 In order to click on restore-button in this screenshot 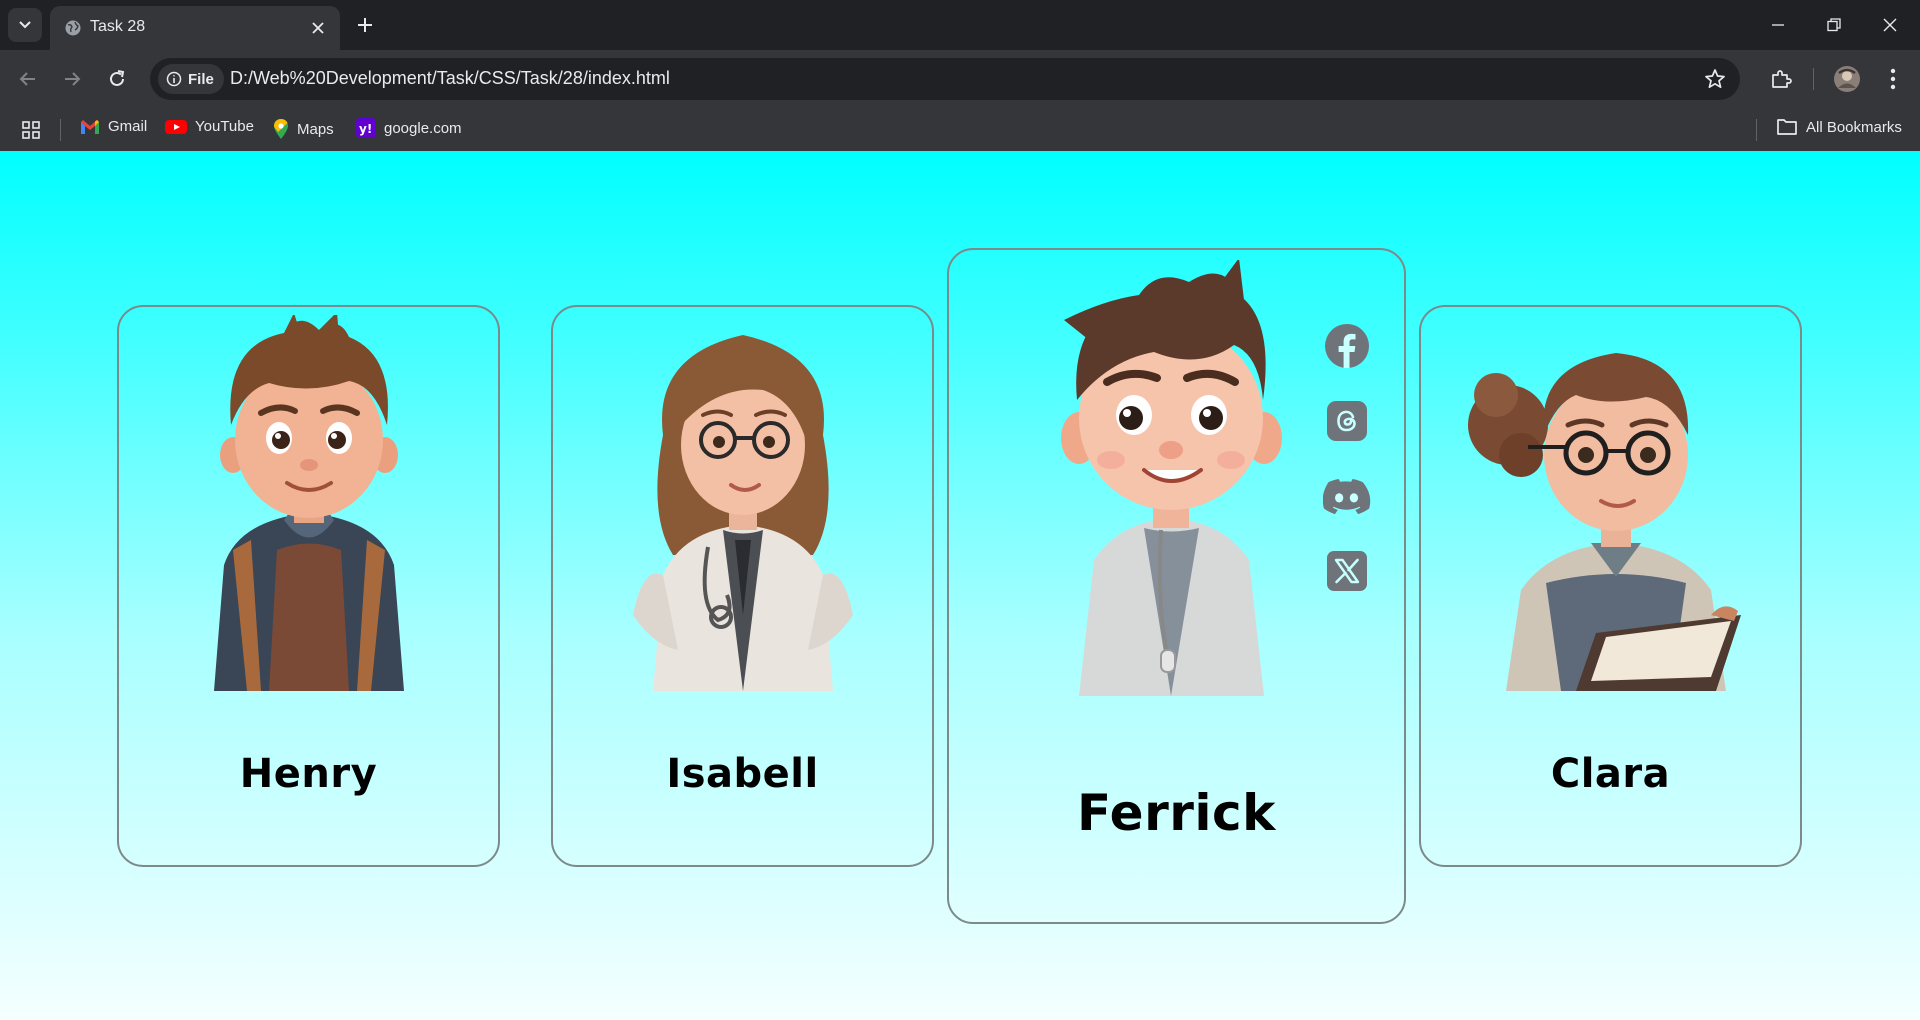, I will do `click(1834, 25)`.